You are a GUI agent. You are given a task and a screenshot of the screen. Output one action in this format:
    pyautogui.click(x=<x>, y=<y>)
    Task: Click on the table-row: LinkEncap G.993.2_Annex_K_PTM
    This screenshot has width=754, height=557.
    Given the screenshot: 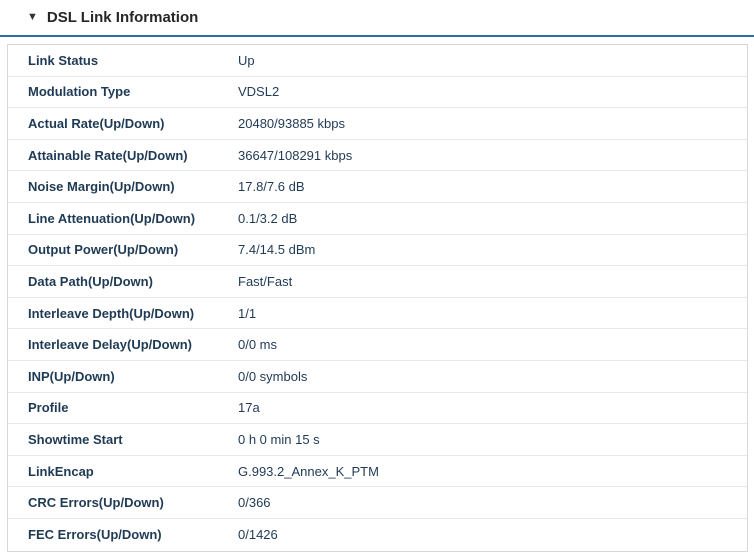 What is the action you would take?
    pyautogui.click(x=377, y=472)
    